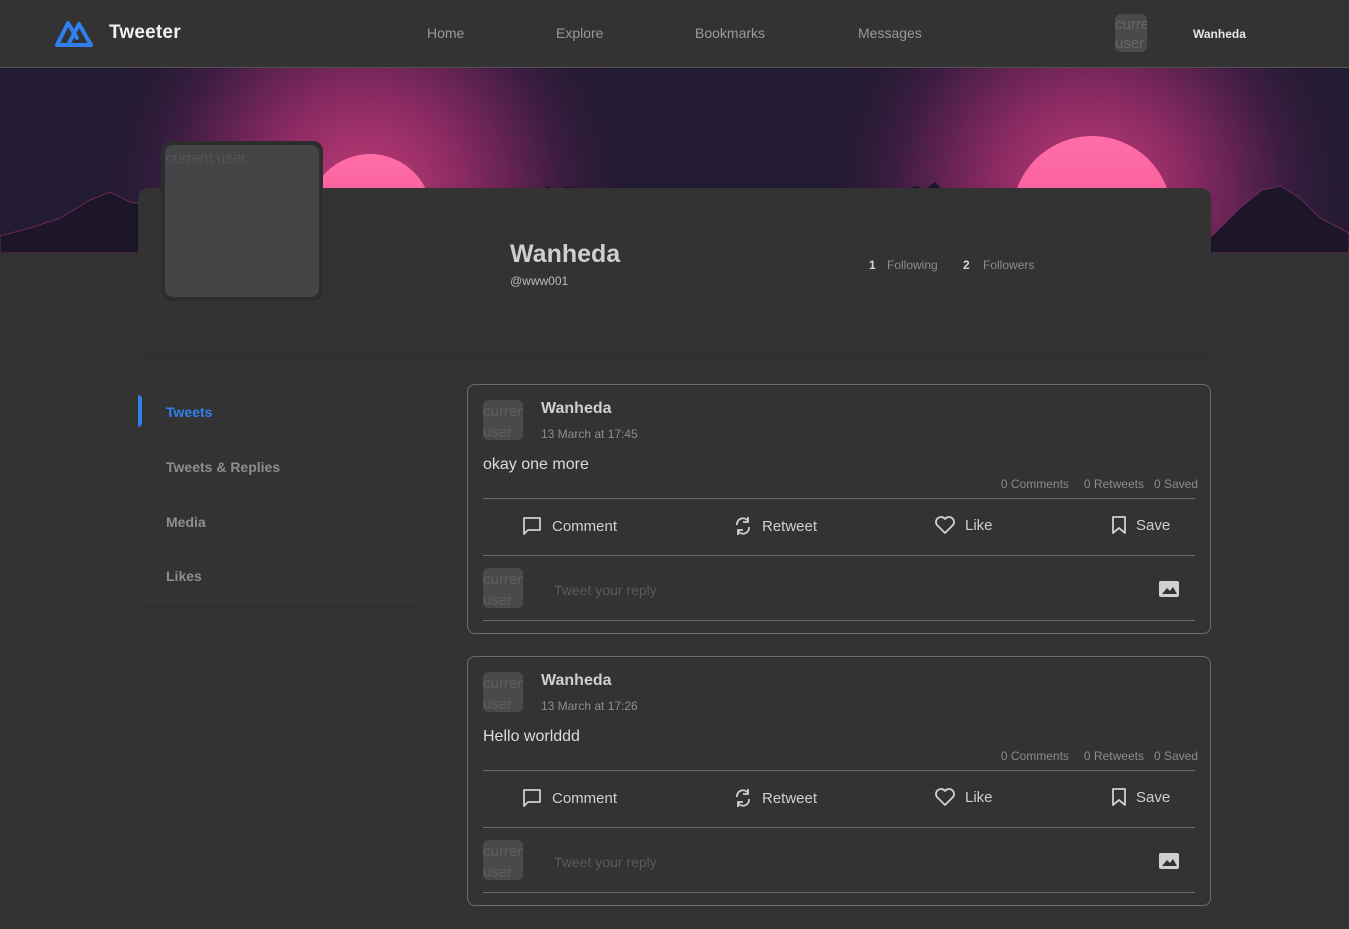 Image resolution: width=1349 pixels, height=929 pixels. What do you see at coordinates (189, 412) in the screenshot?
I see `tab-tweets: Tweets` at bounding box center [189, 412].